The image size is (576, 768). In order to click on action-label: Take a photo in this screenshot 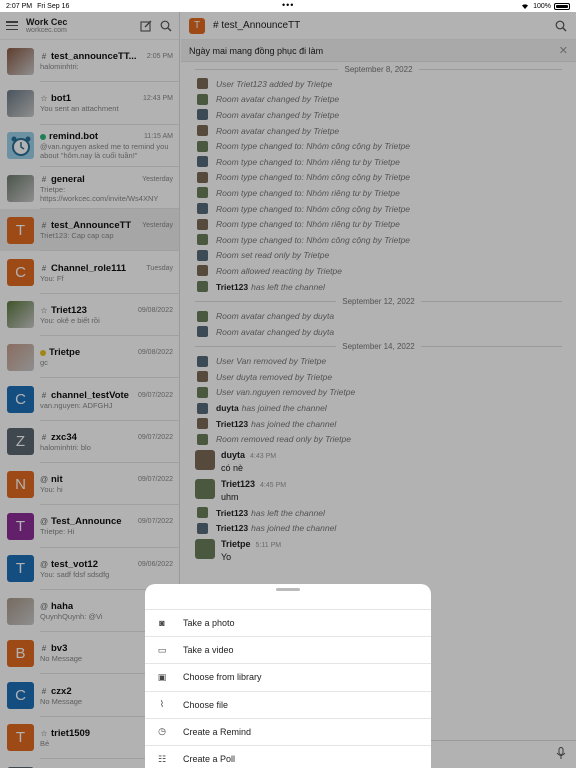, I will do `click(209, 623)`.